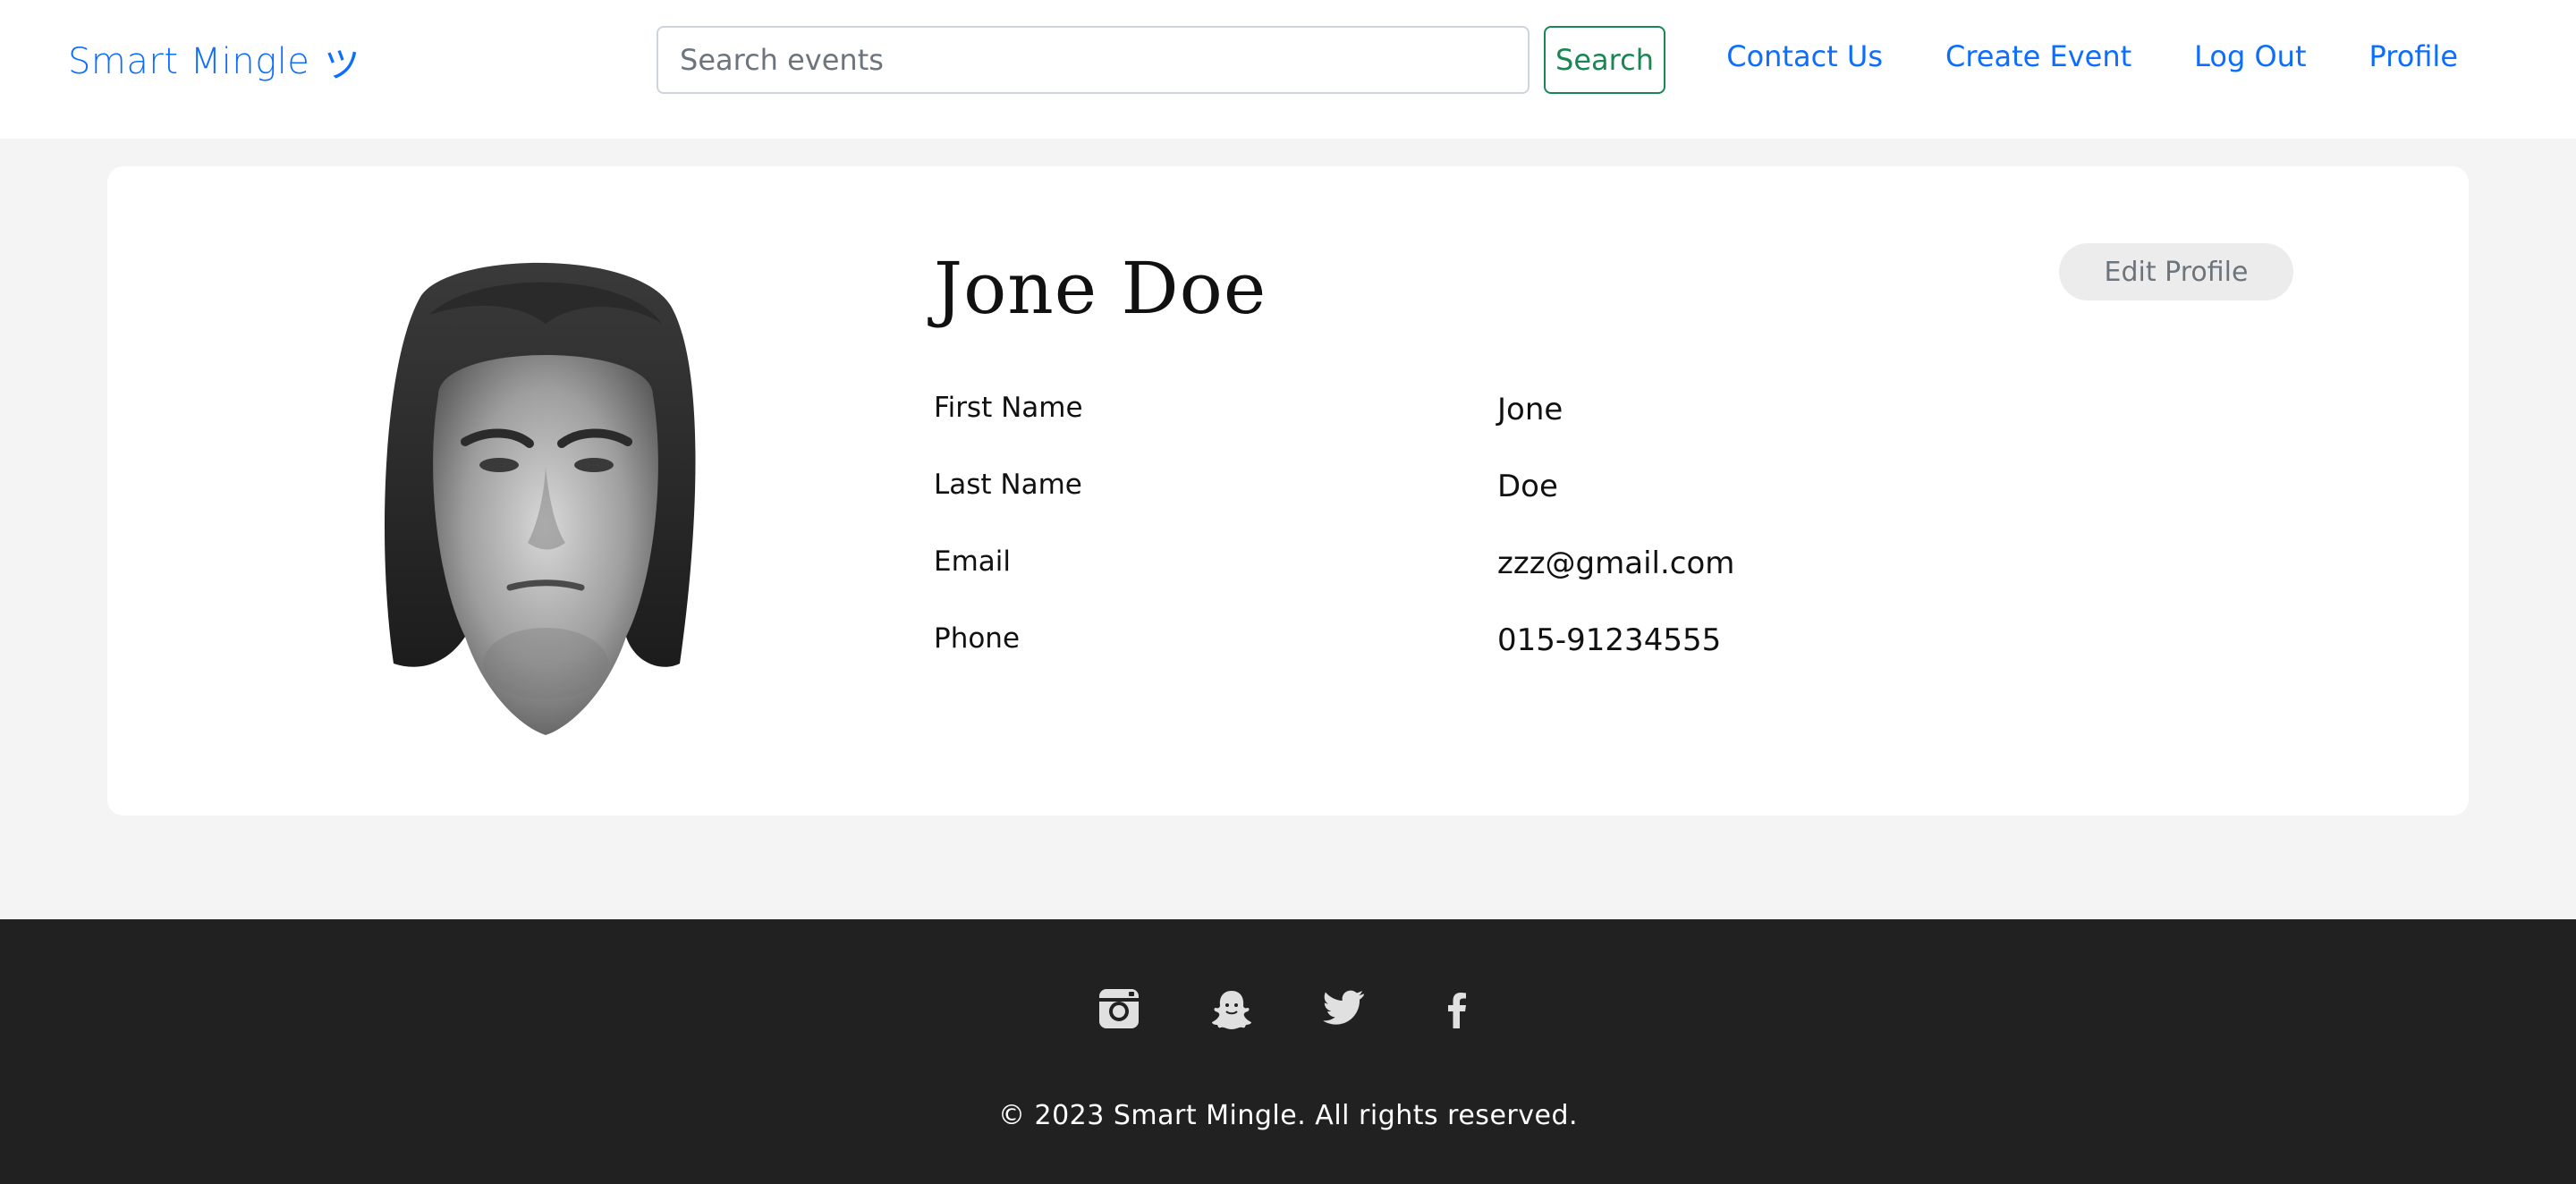  What do you see at coordinates (2414, 56) in the screenshot?
I see `nav-profile: Profile` at bounding box center [2414, 56].